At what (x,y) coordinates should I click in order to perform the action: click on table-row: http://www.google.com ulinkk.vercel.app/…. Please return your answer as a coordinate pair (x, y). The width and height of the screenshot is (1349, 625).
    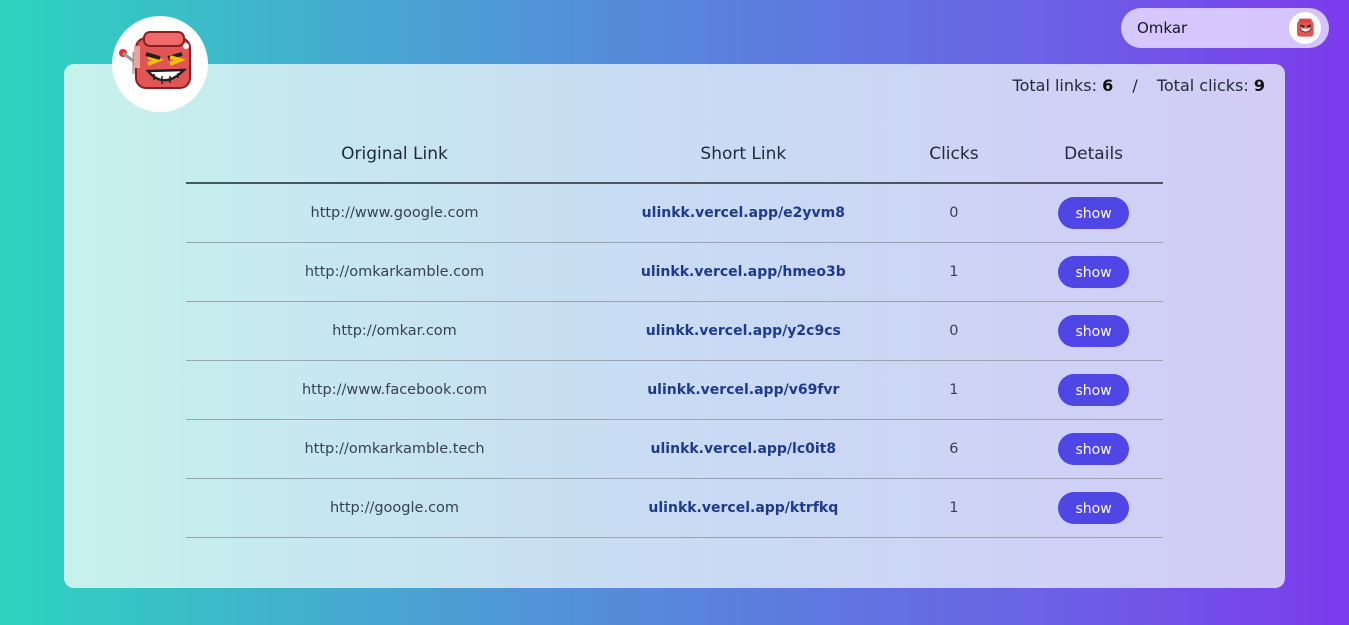
    Looking at the image, I should click on (674, 213).